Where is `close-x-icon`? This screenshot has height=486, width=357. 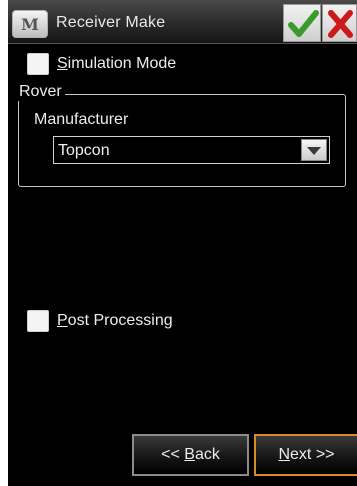
close-x-icon is located at coordinates (340, 24).